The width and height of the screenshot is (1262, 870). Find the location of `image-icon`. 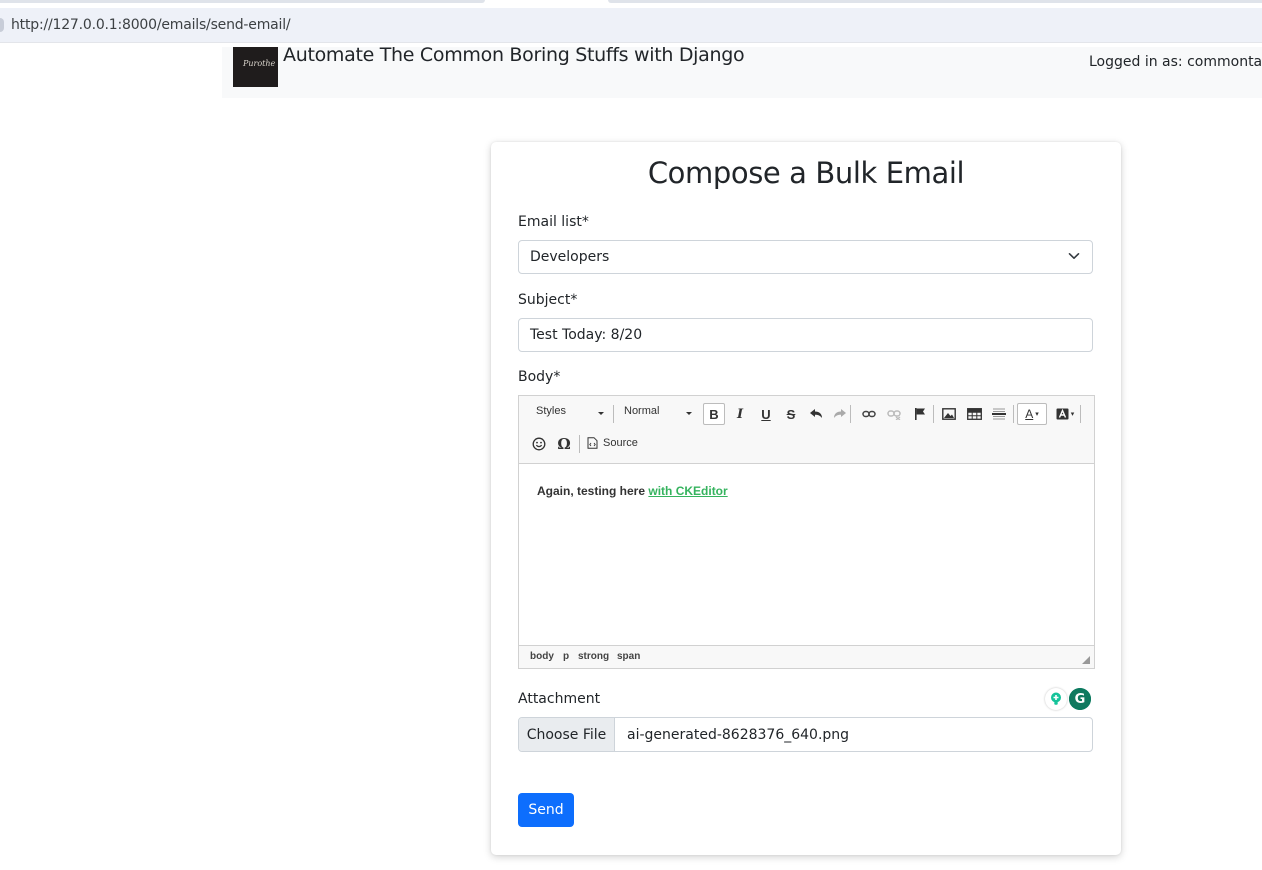

image-icon is located at coordinates (949, 414).